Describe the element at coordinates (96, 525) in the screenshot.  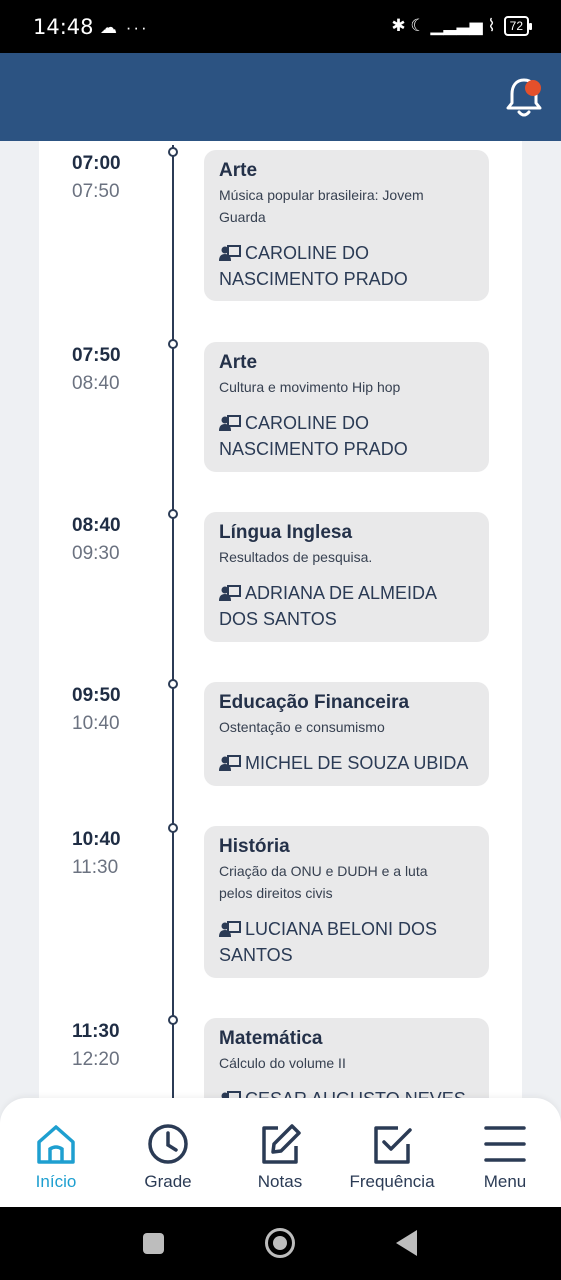
I see `start-time: 08:40` at that location.